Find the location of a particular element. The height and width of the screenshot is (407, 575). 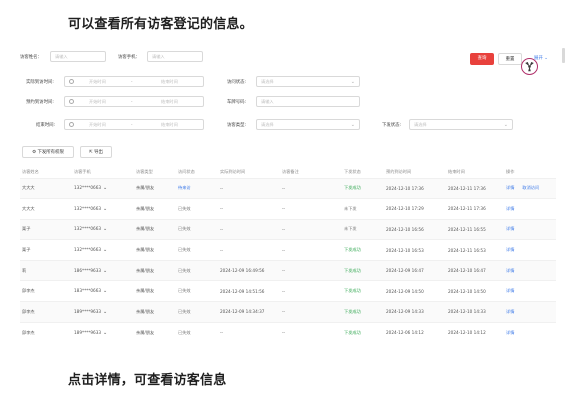

floating-assistant-icon is located at coordinates (529, 66).